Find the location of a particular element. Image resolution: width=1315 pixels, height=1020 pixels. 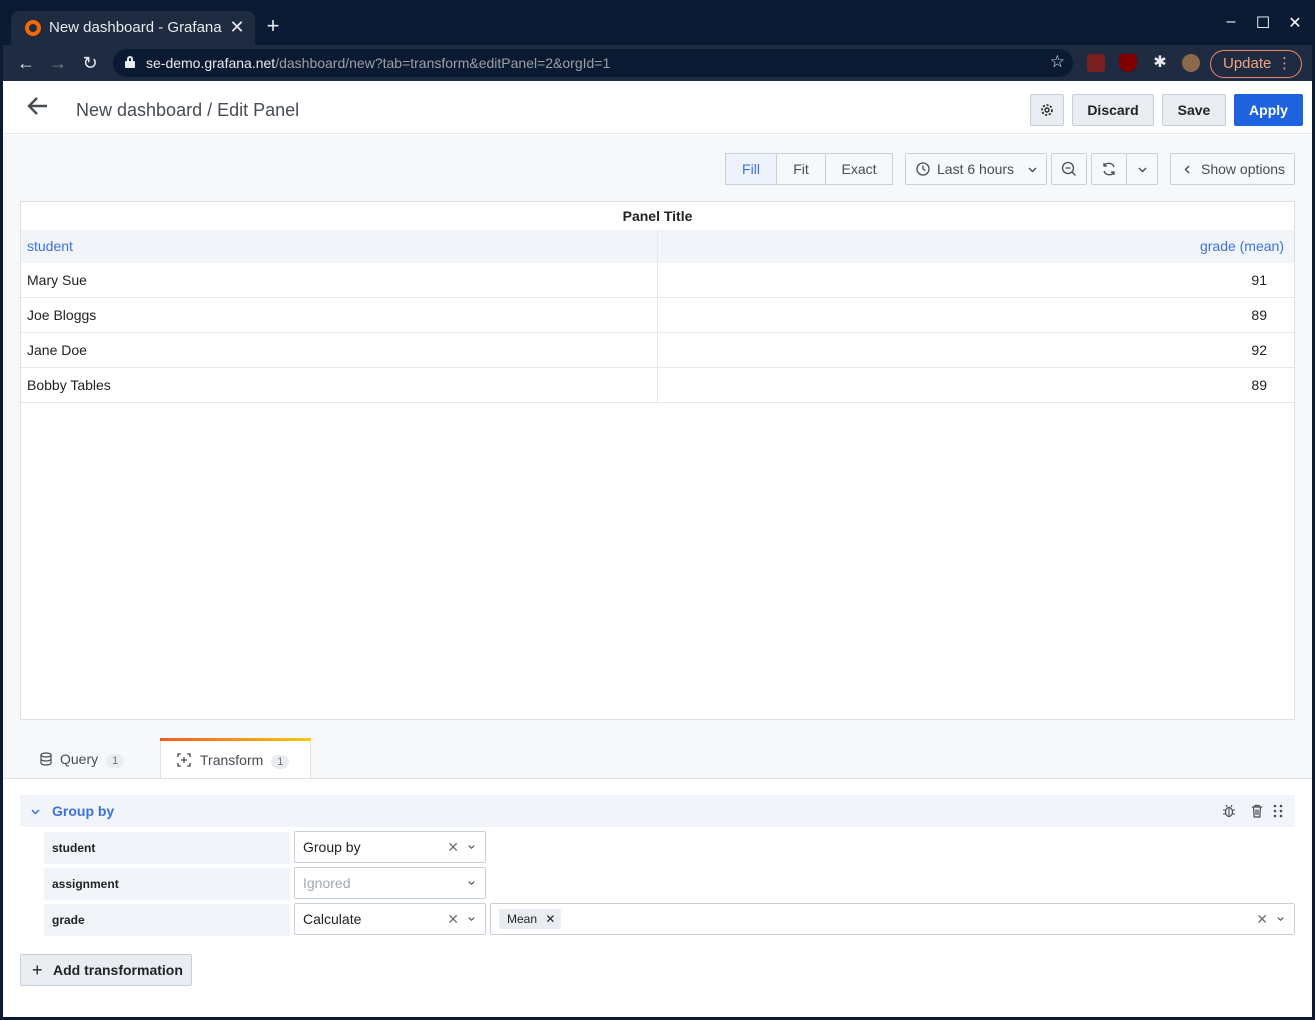

cell-grade: 92 is located at coordinates (1259, 350).